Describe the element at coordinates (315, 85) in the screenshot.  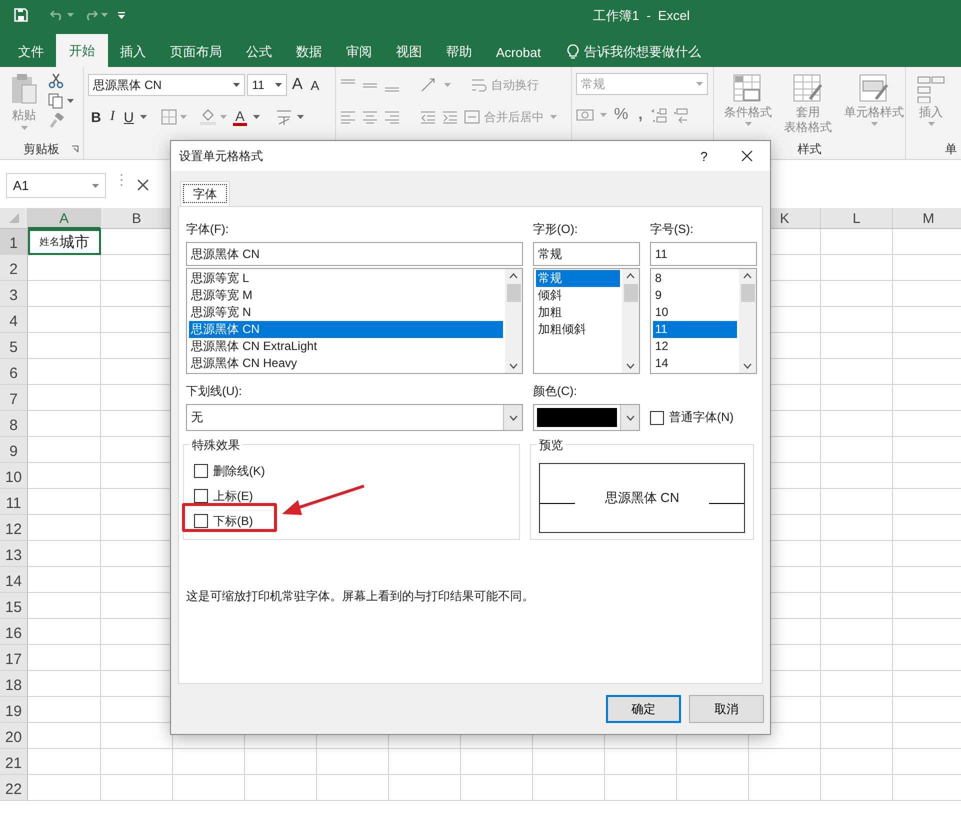
I see `shrink-font-button: A` at that location.